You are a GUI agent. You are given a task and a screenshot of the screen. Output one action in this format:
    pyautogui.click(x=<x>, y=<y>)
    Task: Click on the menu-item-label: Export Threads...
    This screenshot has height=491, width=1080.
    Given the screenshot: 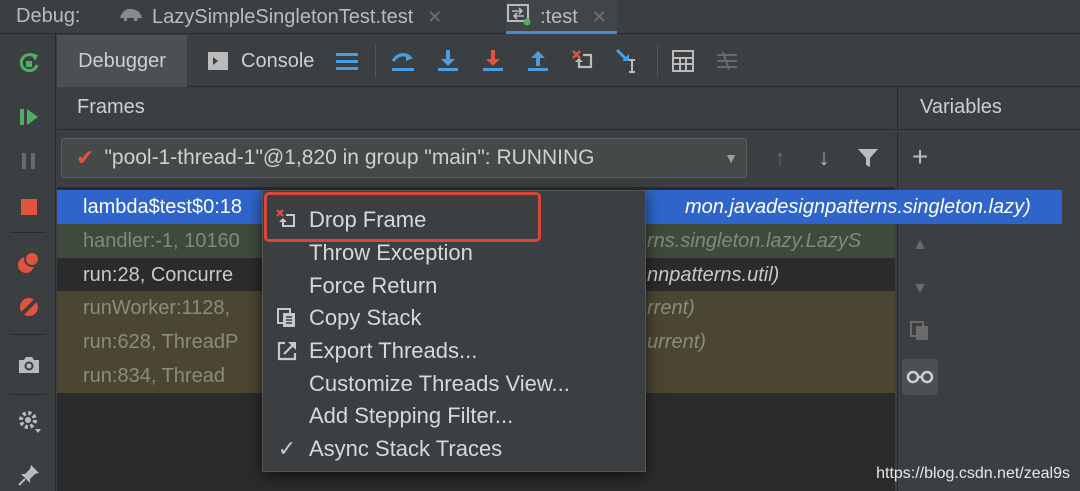 What is the action you would take?
    pyautogui.click(x=393, y=350)
    